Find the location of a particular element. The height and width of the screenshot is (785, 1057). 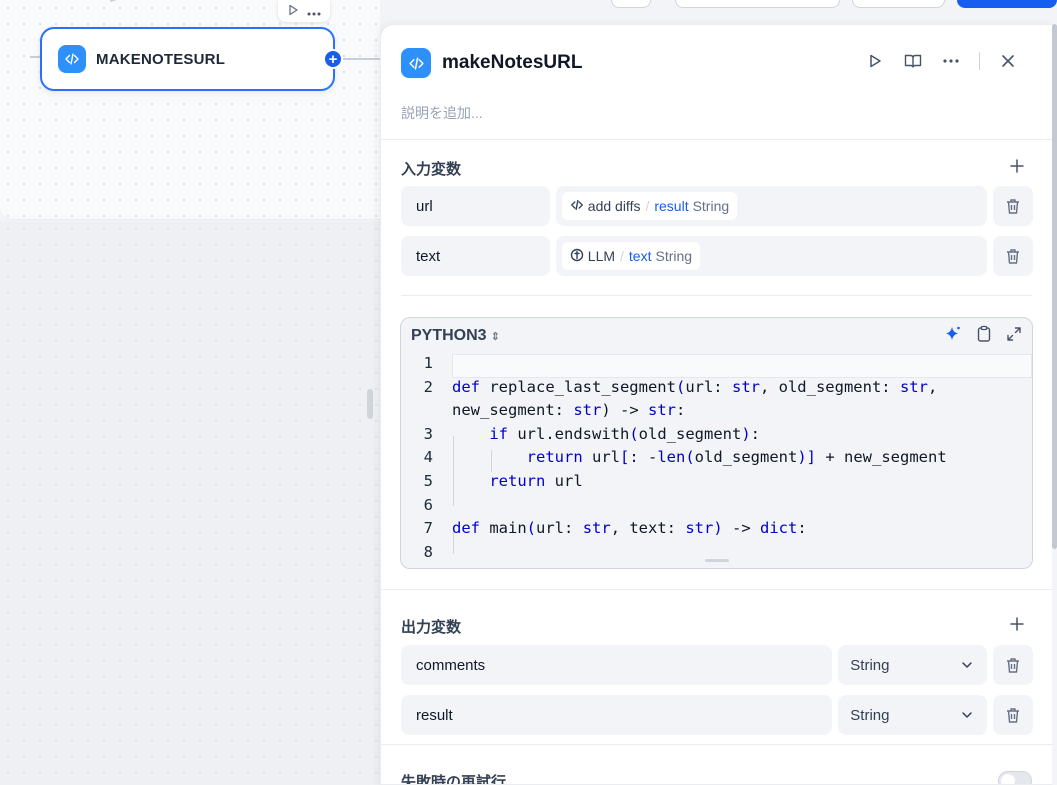

input-variables-title: 入力変数 is located at coordinates (431, 169).